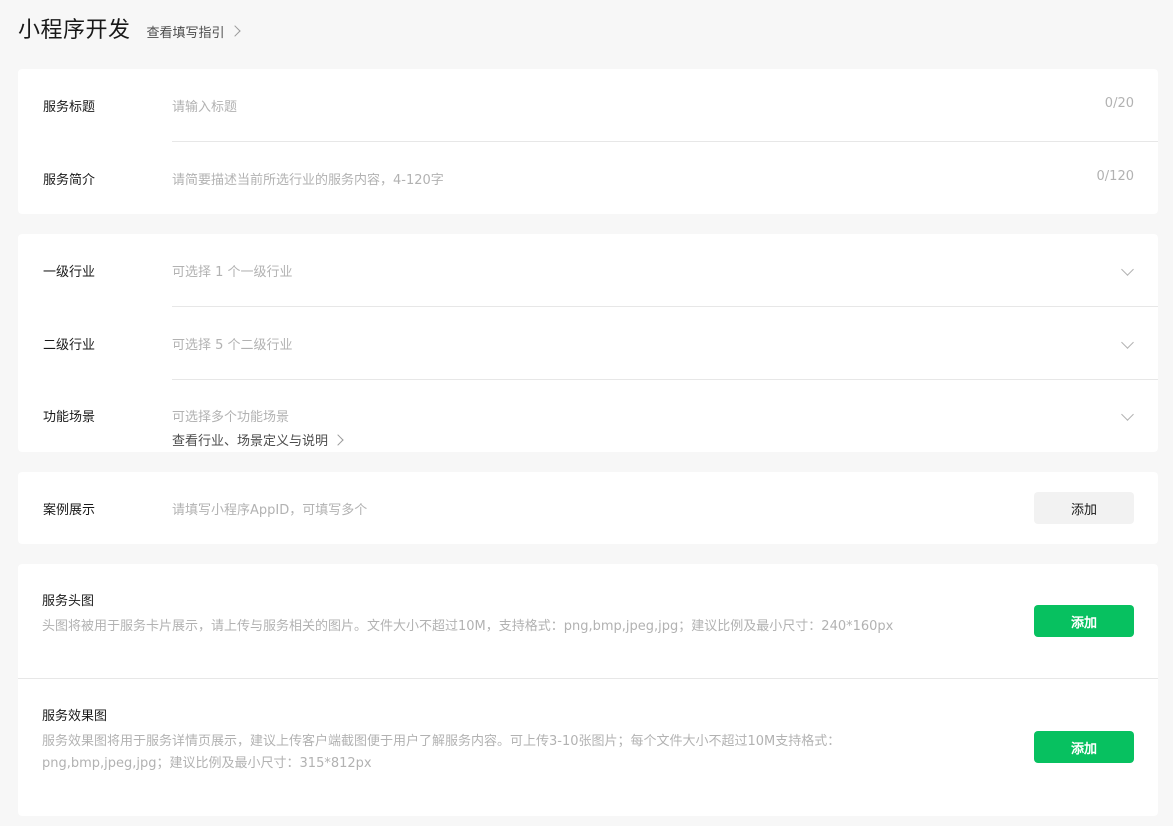 The height and width of the screenshot is (826, 1173). I want to click on page-header: 小程序开发 查看填写指引, so click(129, 28).